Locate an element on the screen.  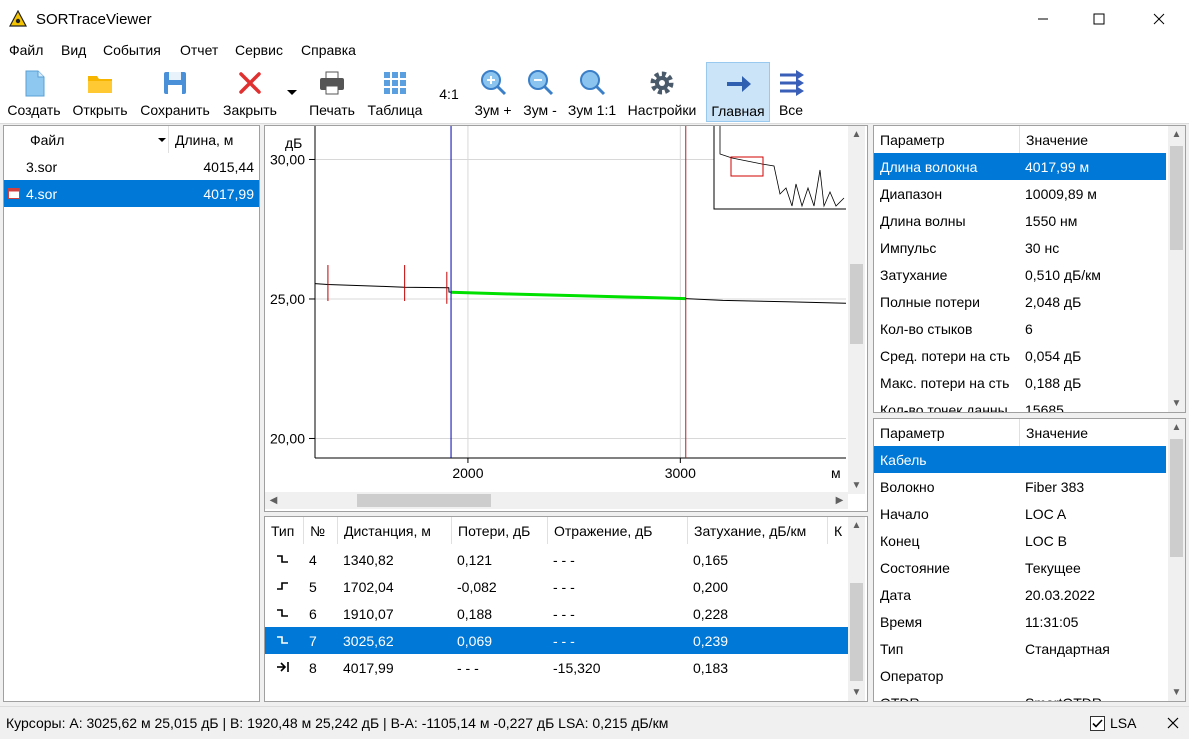
lsa-checkbox: LSA is located at coordinates (1120, 724).